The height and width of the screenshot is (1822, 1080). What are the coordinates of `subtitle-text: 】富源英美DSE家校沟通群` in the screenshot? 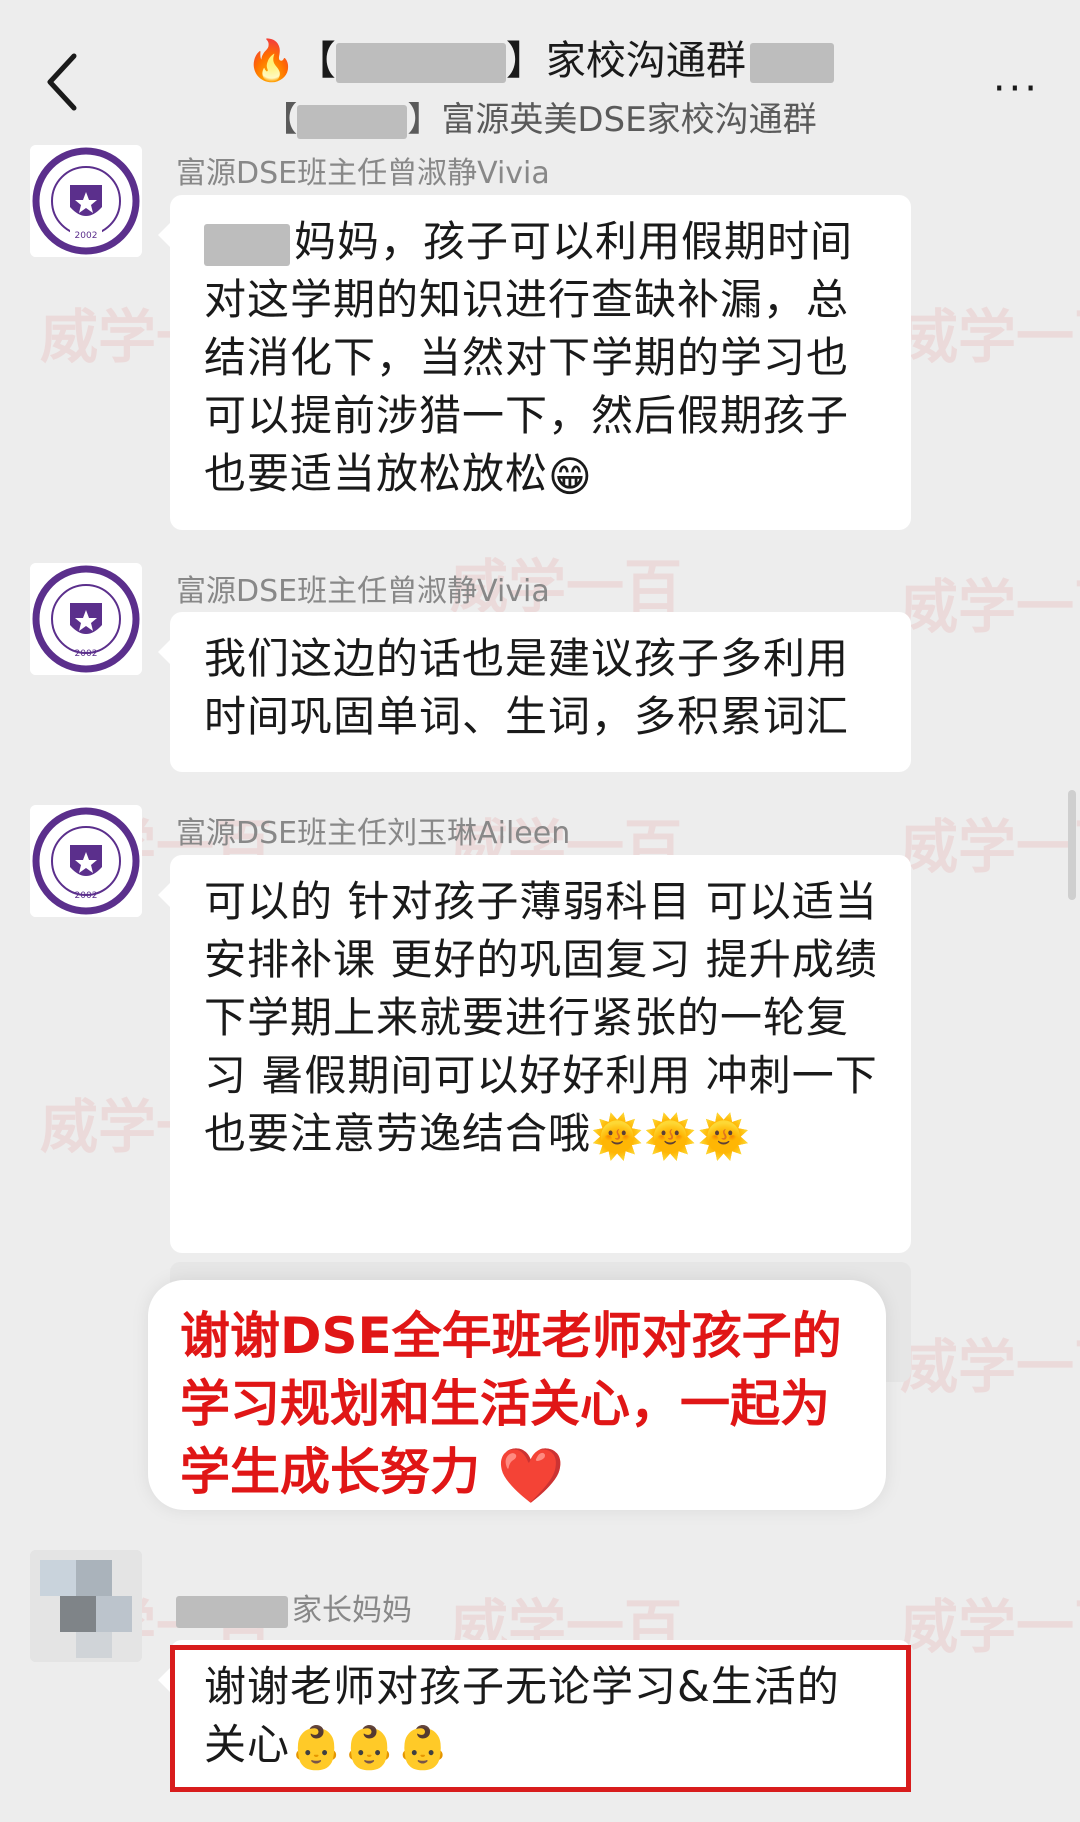 It's located at (612, 120).